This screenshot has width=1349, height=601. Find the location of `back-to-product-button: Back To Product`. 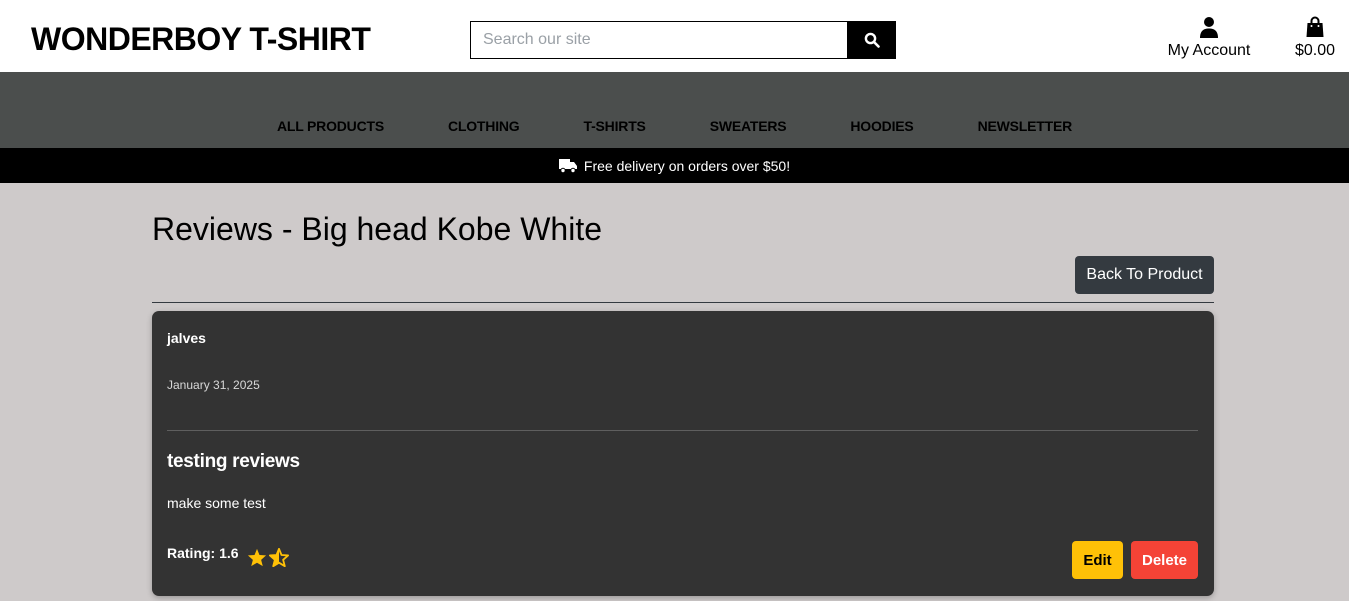

back-to-product-button: Back To Product is located at coordinates (1144, 275).